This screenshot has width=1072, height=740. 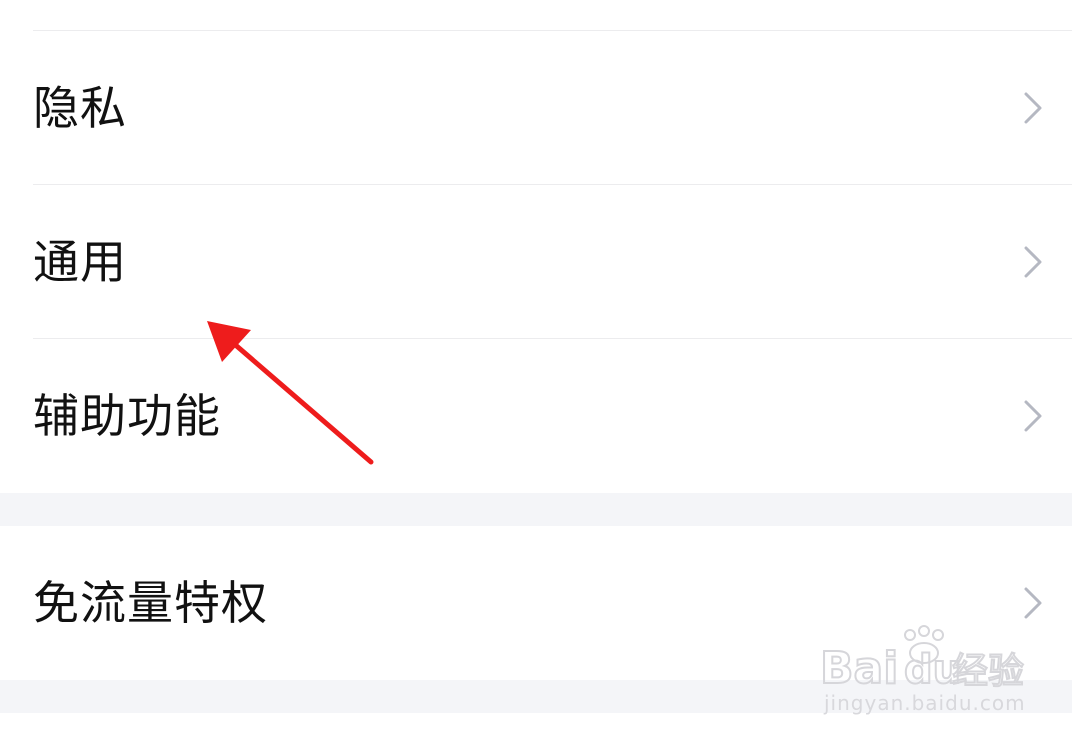 I want to click on watermark-url: jingyan.baidu.com, so click(x=925, y=703).